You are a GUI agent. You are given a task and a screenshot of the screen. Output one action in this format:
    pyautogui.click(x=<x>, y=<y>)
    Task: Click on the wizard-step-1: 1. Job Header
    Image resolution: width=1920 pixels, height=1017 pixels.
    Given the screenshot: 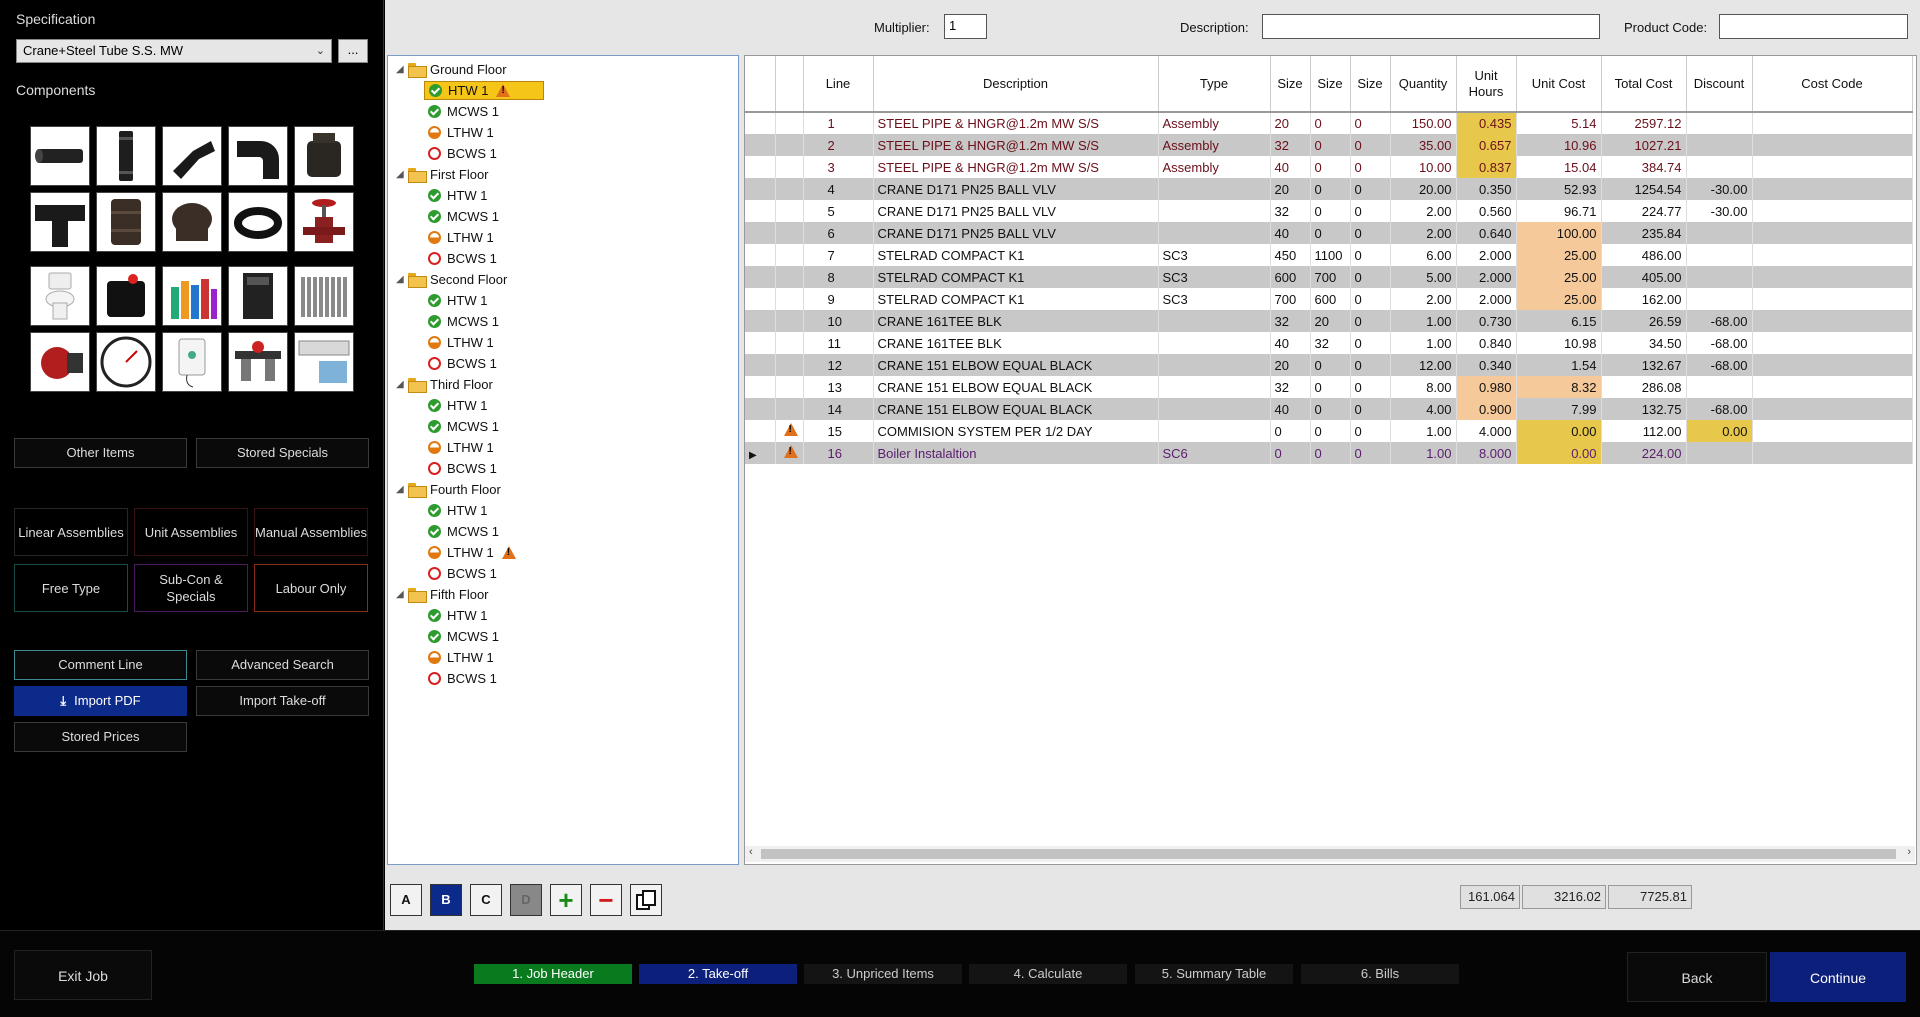 What is the action you would take?
    pyautogui.click(x=553, y=974)
    